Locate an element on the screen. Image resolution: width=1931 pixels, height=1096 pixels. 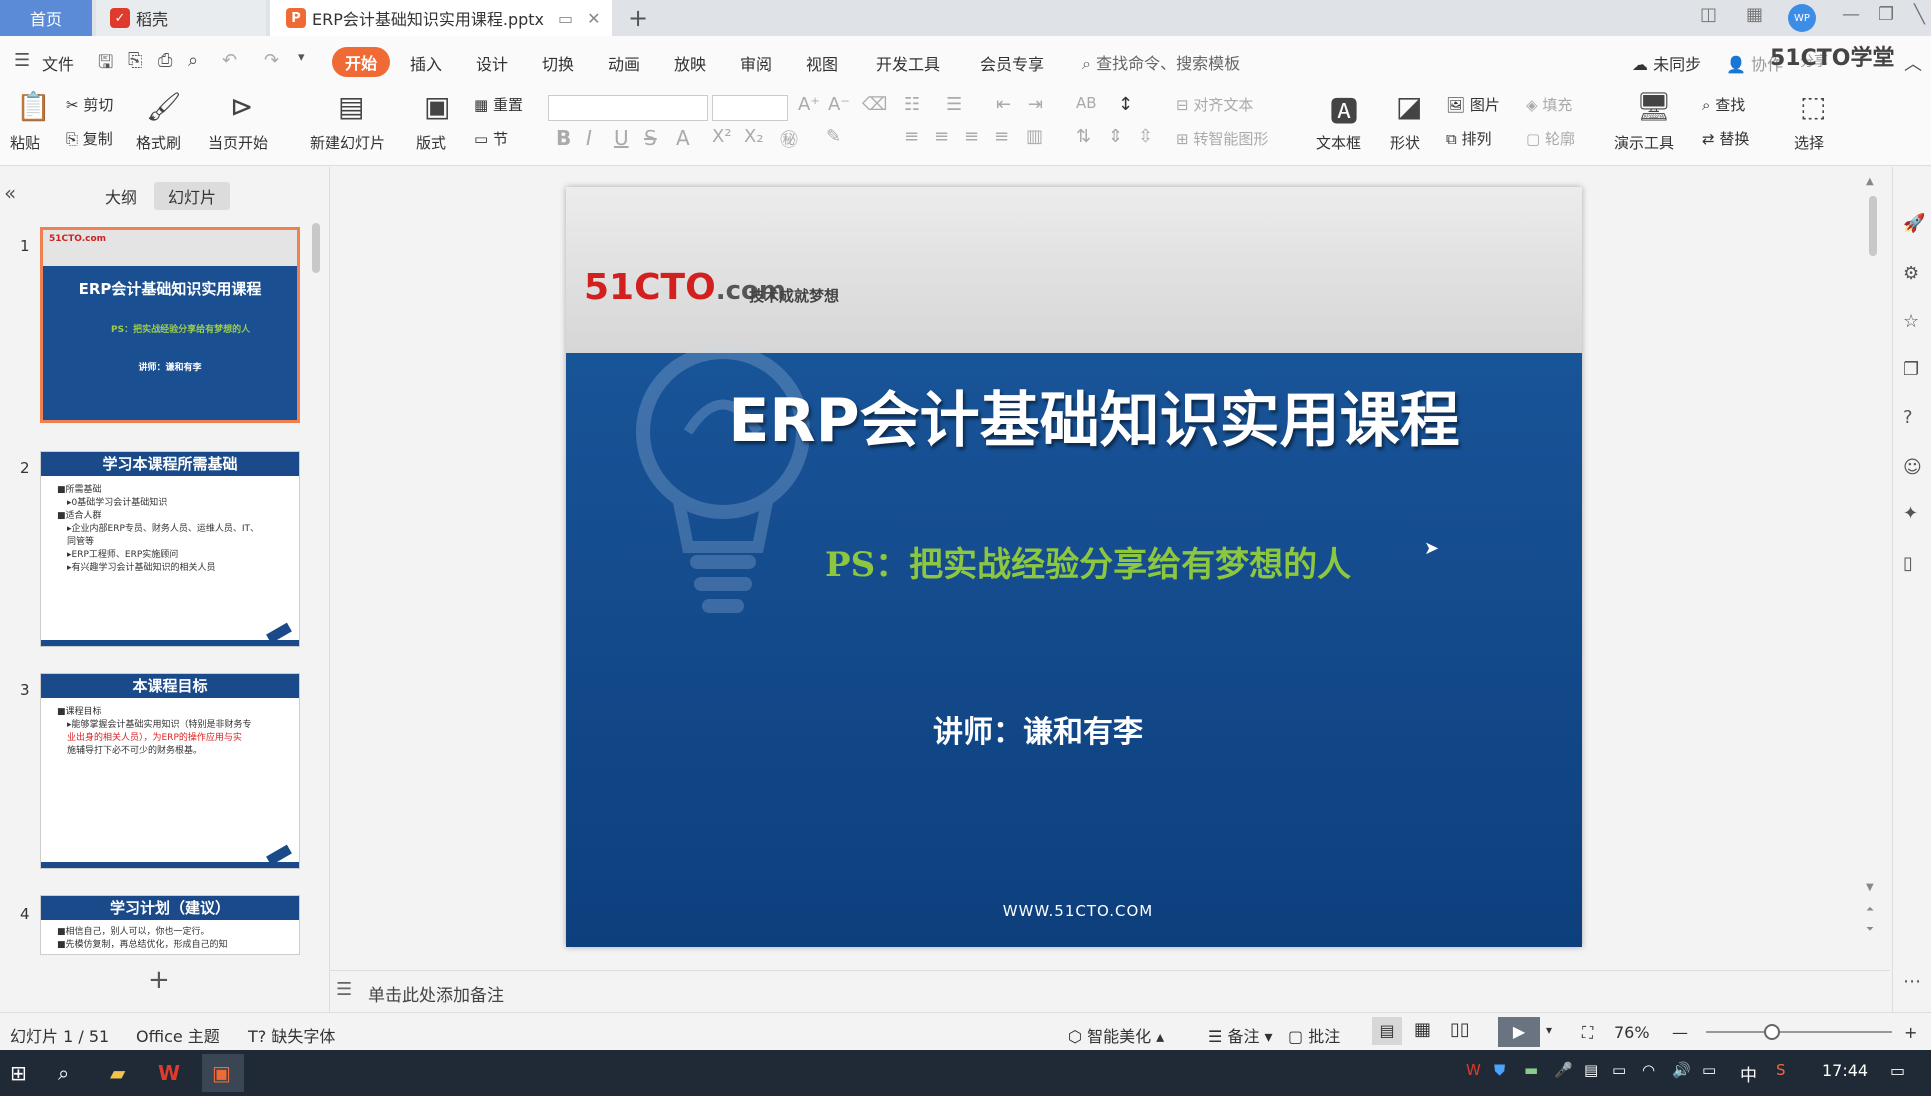
ime-indicator: 中 is located at coordinates (1748, 1073).